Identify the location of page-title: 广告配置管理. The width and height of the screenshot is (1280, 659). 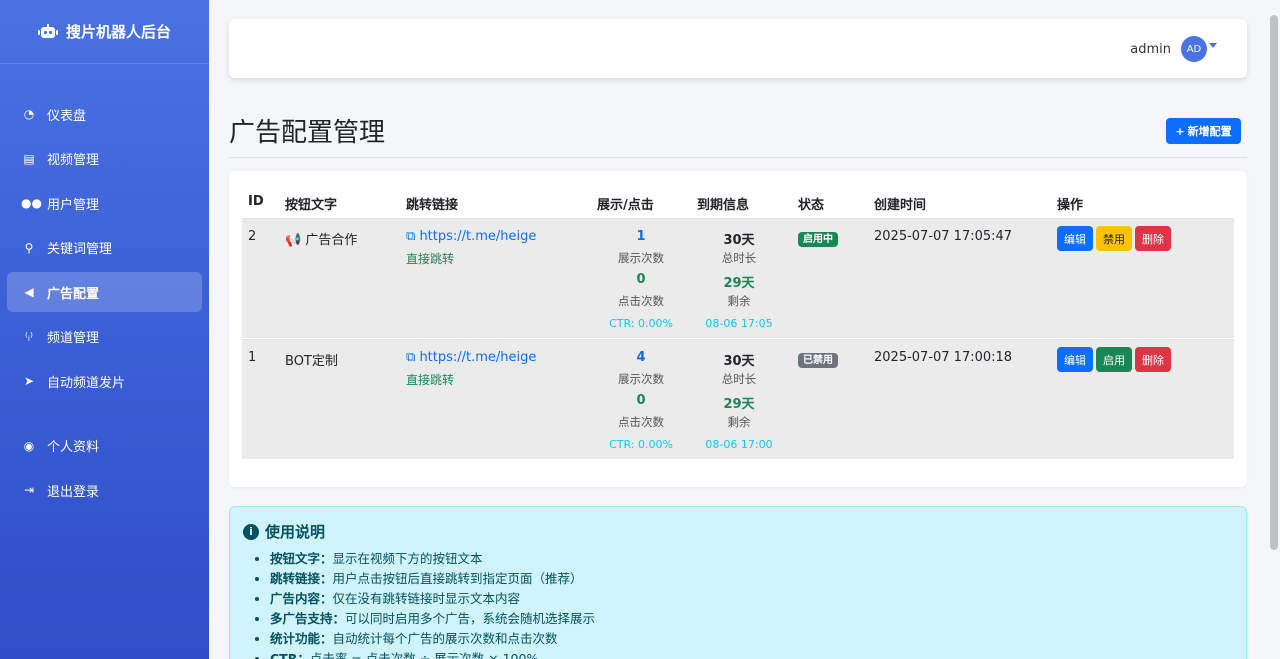
(307, 133).